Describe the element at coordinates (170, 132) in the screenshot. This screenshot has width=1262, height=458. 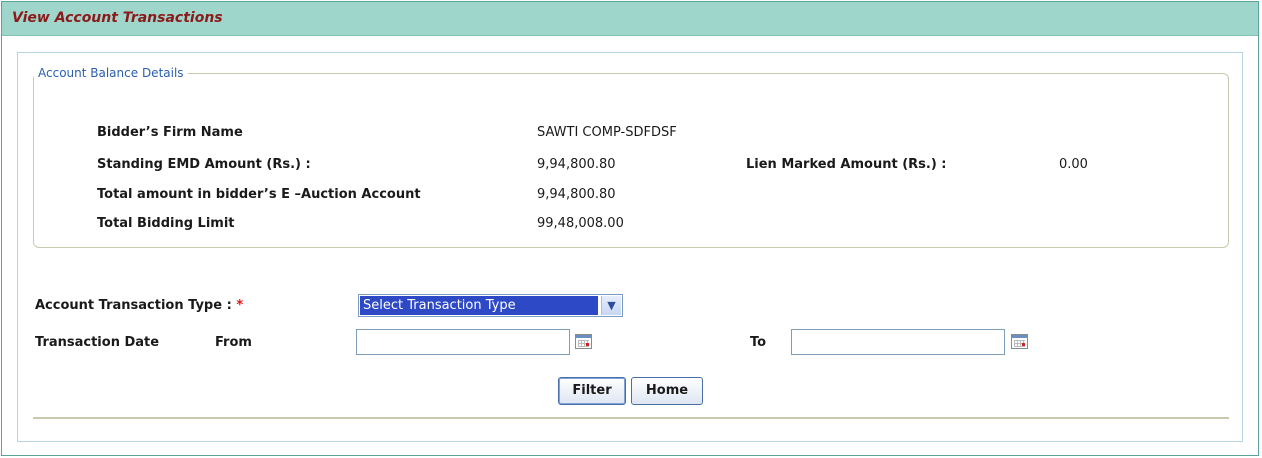
I see `firm-name-label: Bidder’s Firm Name` at that location.